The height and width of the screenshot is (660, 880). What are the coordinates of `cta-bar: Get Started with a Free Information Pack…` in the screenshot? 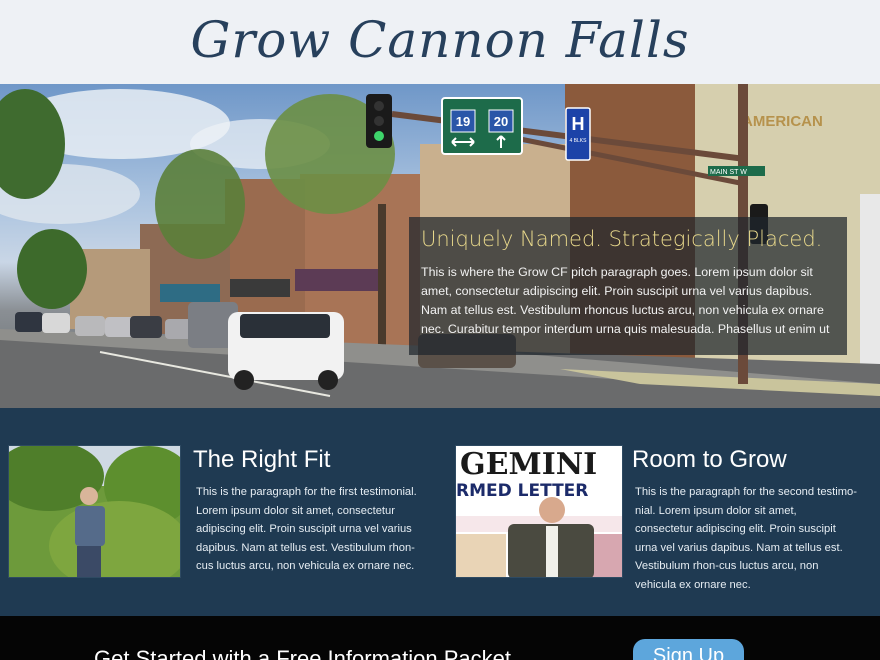 It's located at (440, 638).